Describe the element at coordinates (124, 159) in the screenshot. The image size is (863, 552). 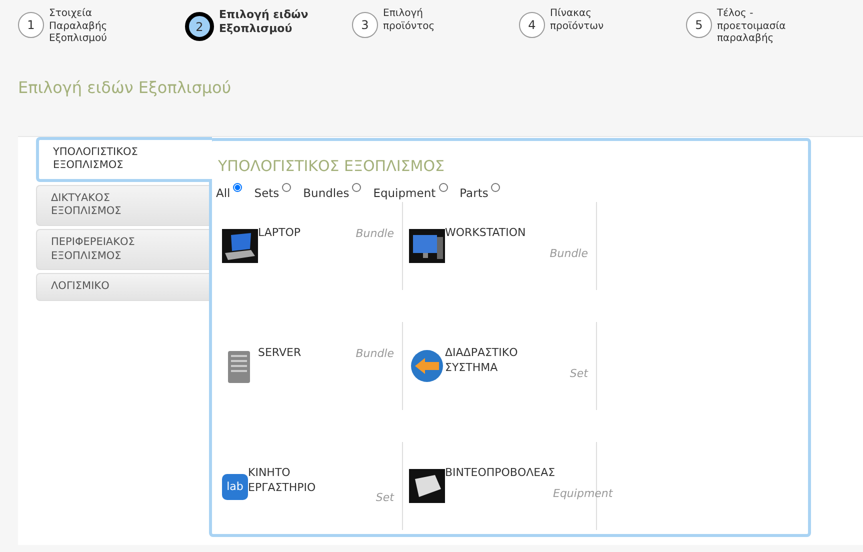
I see `category-tab: ΥΠΟΛΟΓΙΣΤΙΚΟΣ ΕΞΟΠΛΙΣΜΟΣ` at that location.